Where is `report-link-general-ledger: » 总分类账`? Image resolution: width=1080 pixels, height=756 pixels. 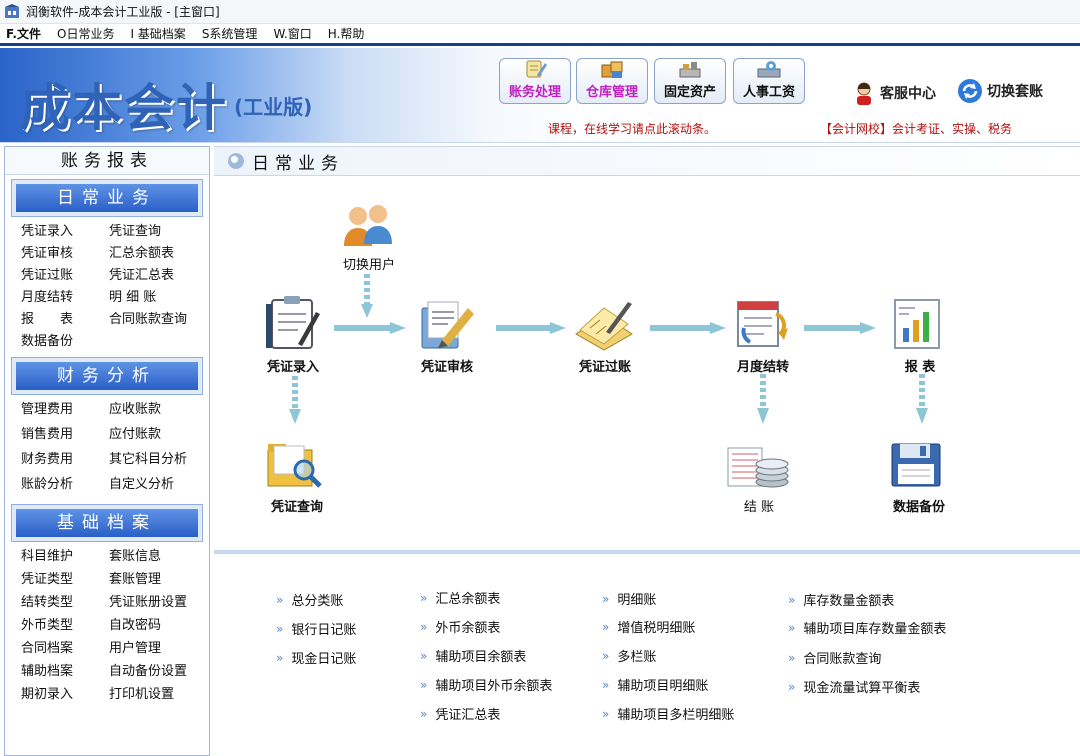 report-link-general-ledger: » 总分类账 is located at coordinates (309, 600).